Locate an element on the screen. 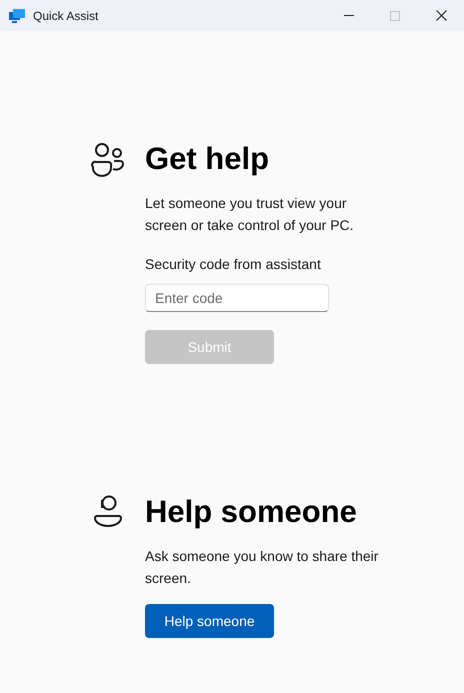 The height and width of the screenshot is (693, 464). window-title: Quick Assist is located at coordinates (66, 15).